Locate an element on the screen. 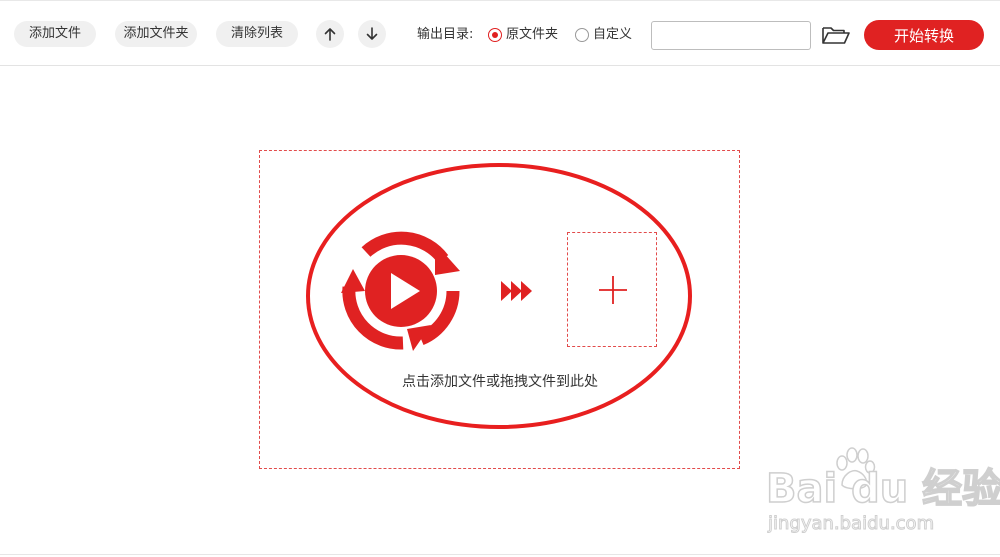 The height and width of the screenshot is (557, 1000). radio-original-indicator is located at coordinates (495, 35).